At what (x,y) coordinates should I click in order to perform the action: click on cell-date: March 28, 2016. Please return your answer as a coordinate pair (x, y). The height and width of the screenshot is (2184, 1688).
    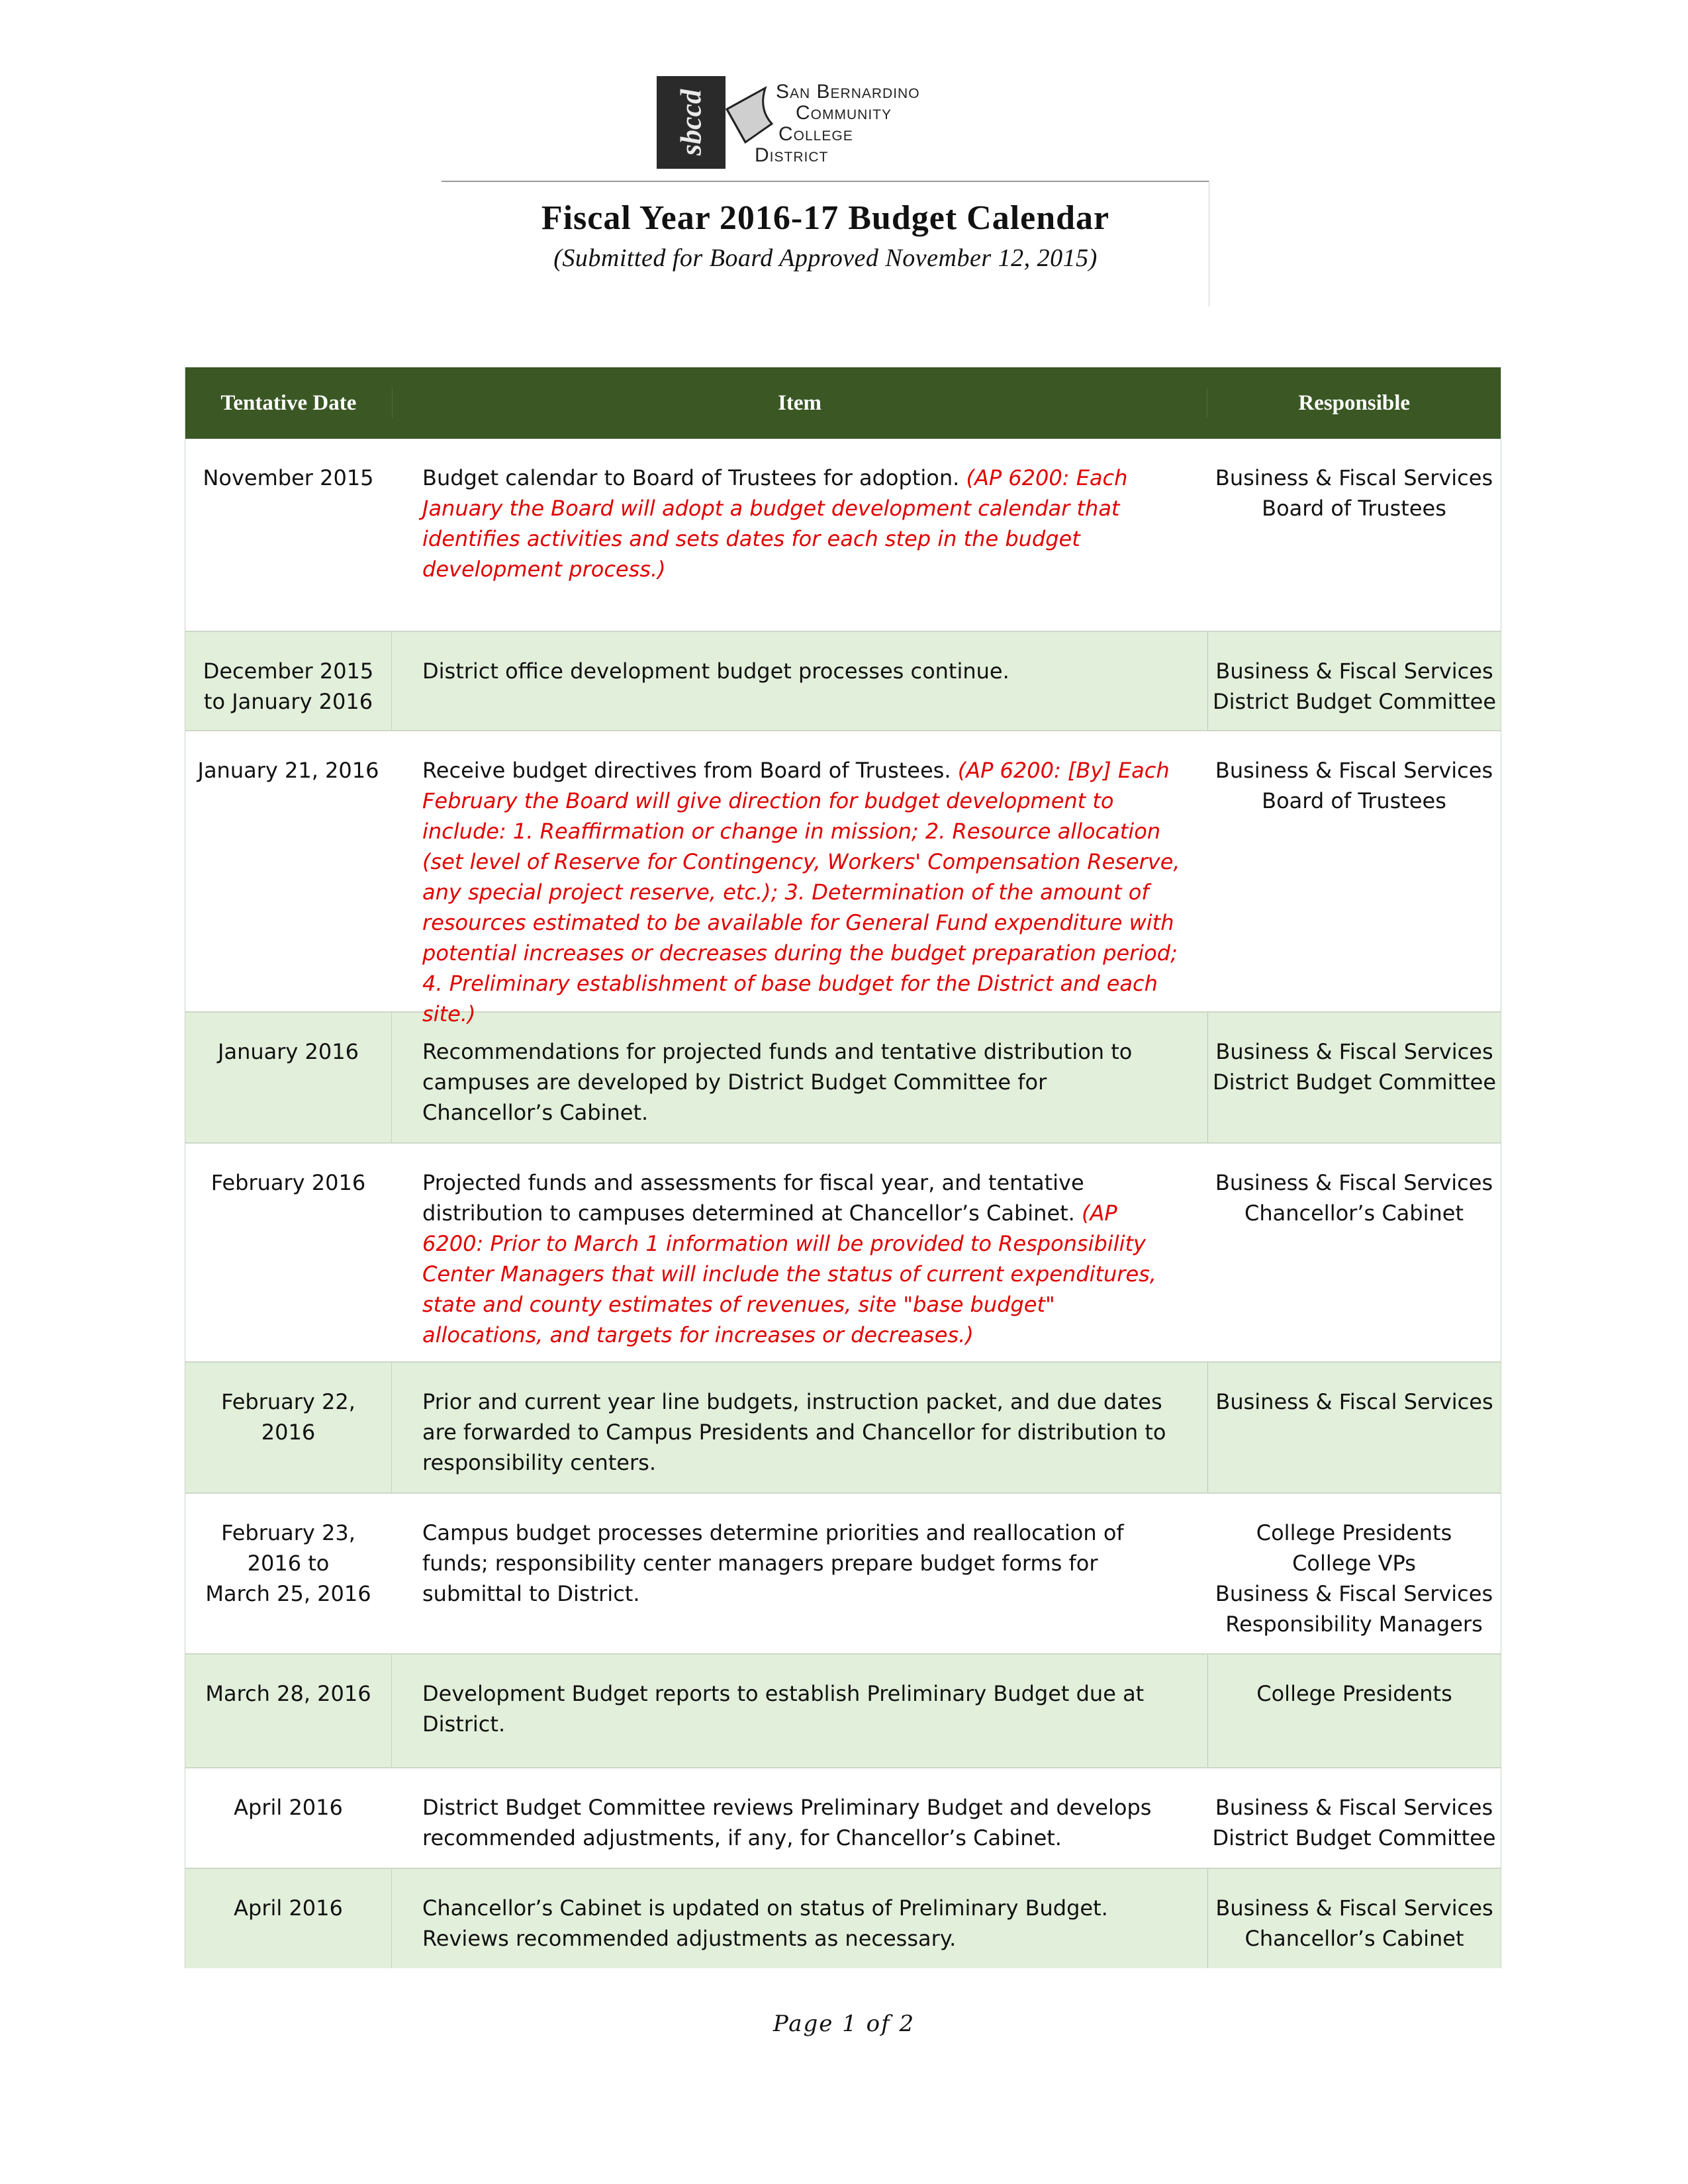
    Looking at the image, I should click on (288, 1711).